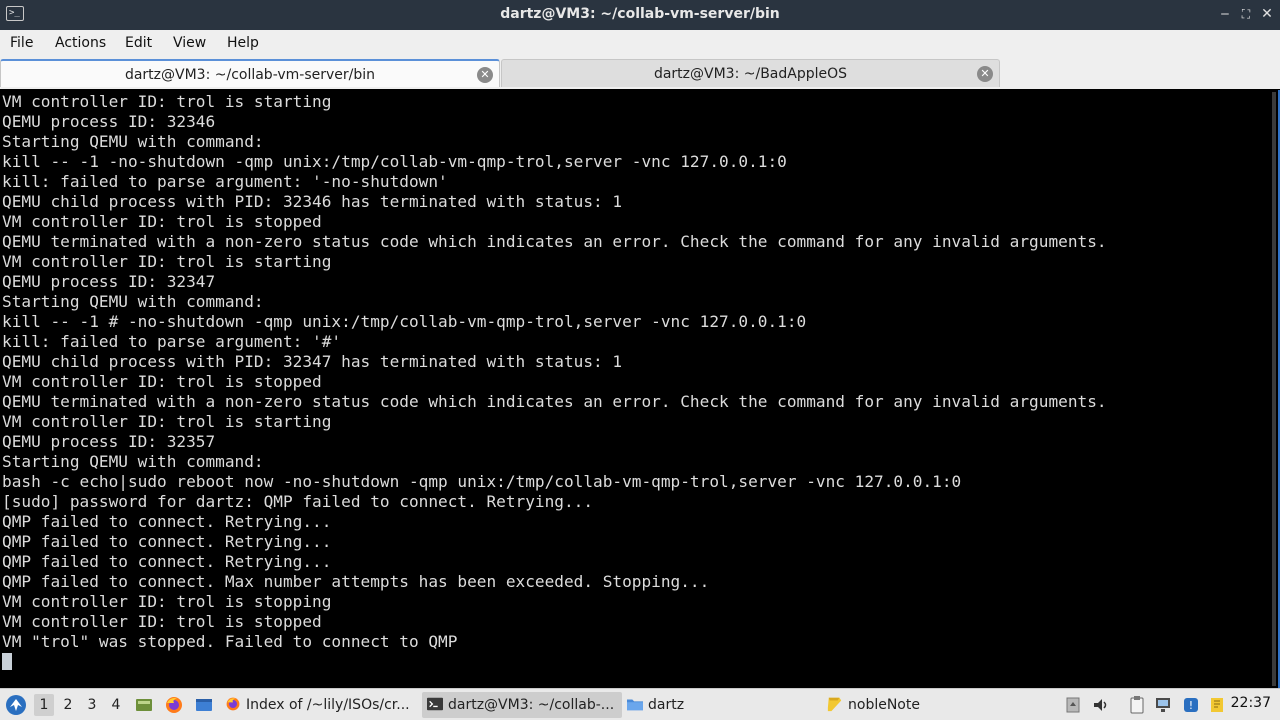 The image size is (1280, 720). I want to click on tab-collab-vm-server: dartz@VM3: ~/collab-vm-server/bin ✕, so click(250, 73).